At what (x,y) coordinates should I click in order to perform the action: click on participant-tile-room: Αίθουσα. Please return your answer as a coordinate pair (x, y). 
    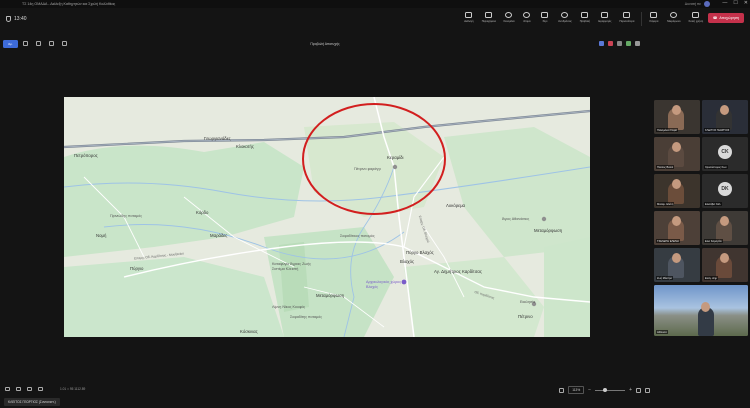
    Looking at the image, I should click on (701, 310).